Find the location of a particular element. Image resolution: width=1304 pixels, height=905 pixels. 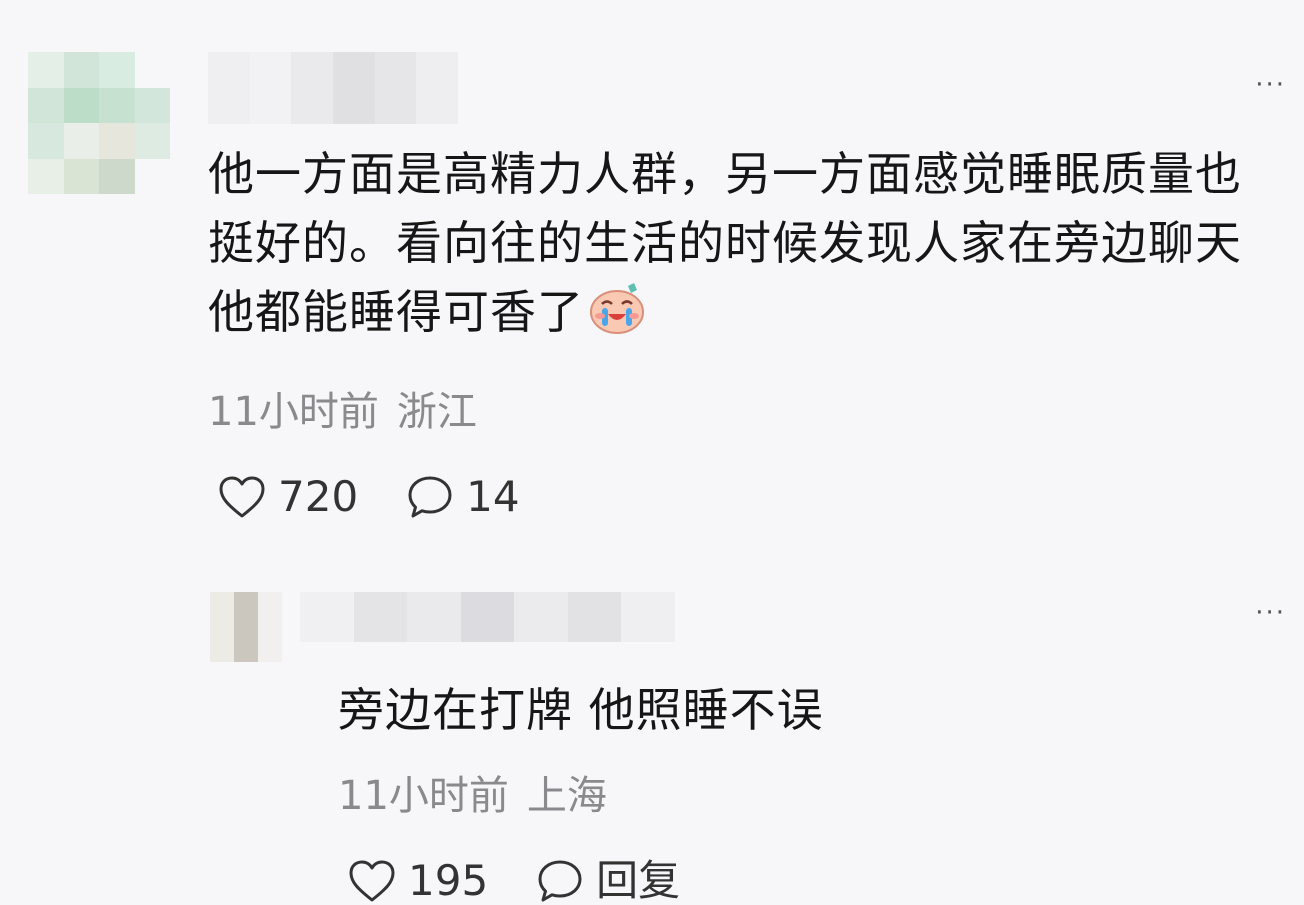

like-button: 720 is located at coordinates (288, 497).